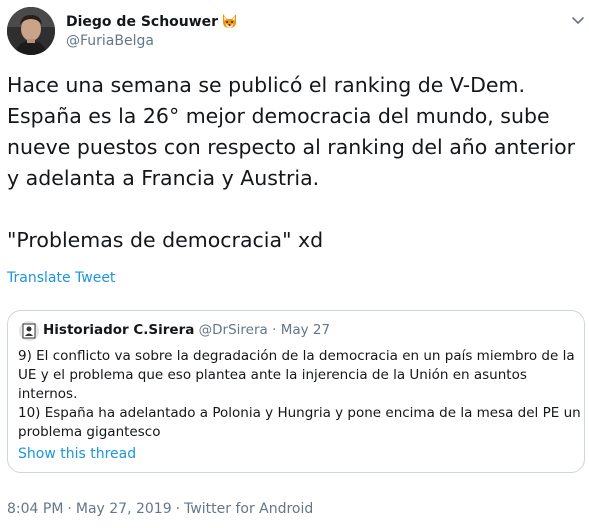  Describe the element at coordinates (48, 394) in the screenshot. I see `quoted-text-line: internos.` at that location.